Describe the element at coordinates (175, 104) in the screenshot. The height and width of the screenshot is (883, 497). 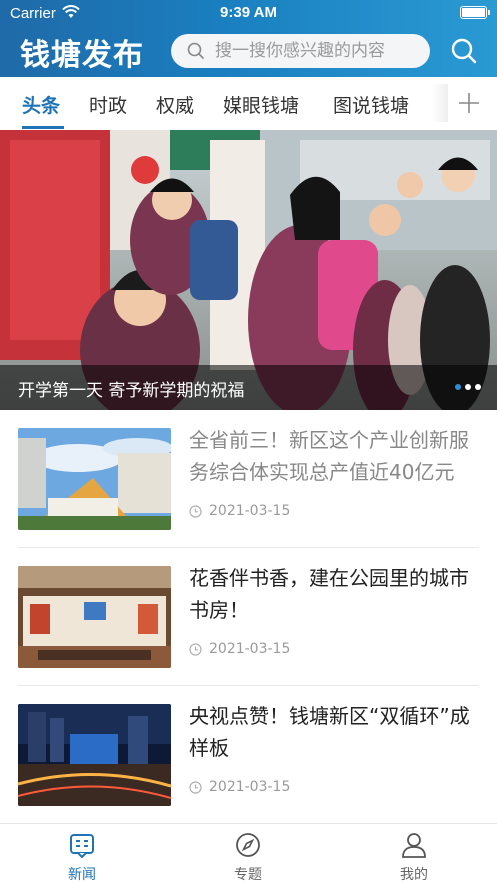
I see `tab-authority: 权威` at that location.